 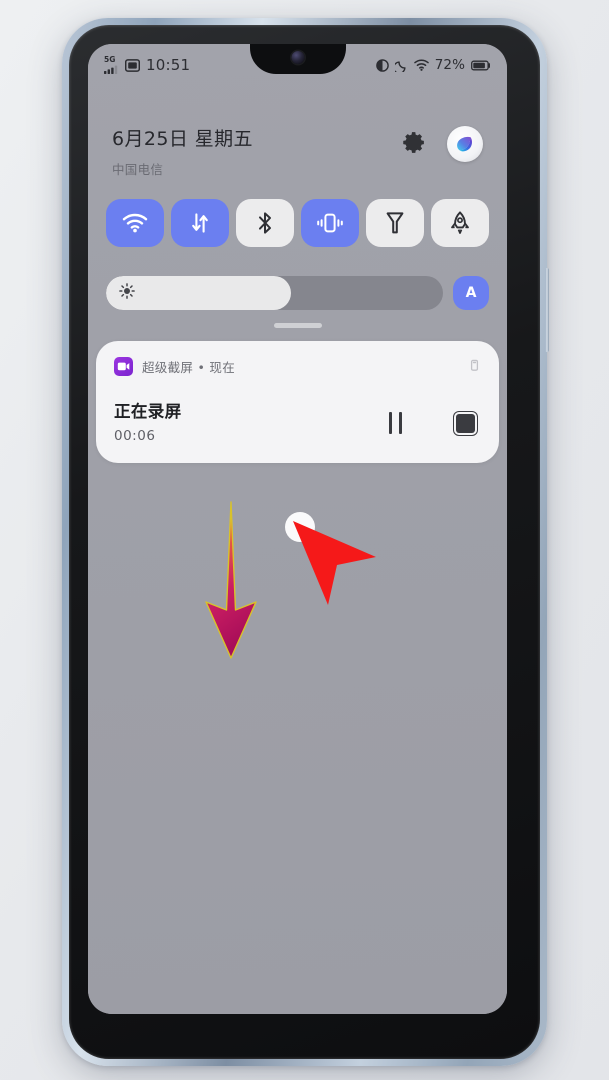 What do you see at coordinates (395, 423) in the screenshot?
I see `pause-button` at bounding box center [395, 423].